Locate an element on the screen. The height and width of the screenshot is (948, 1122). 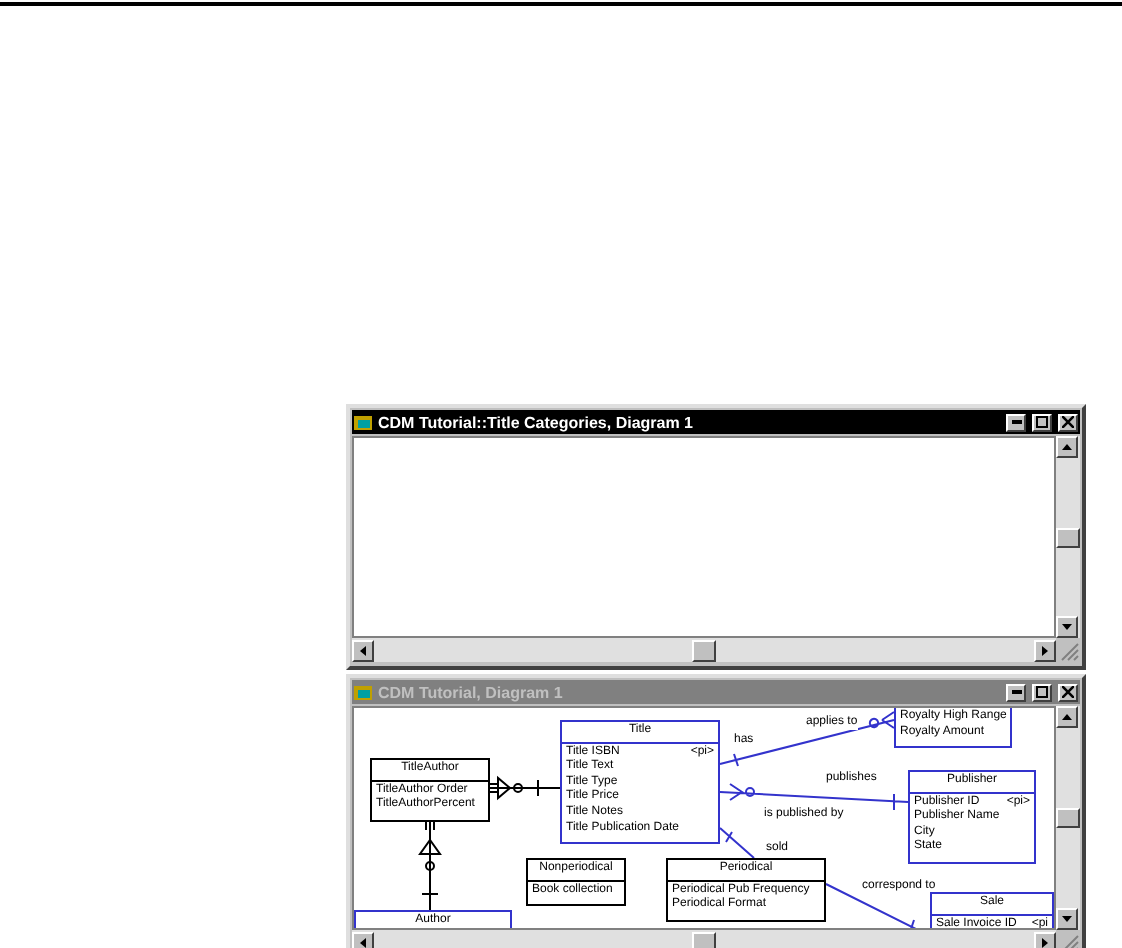
window-title: CDM Tutorial, Diagram 1 is located at coordinates (471, 692).